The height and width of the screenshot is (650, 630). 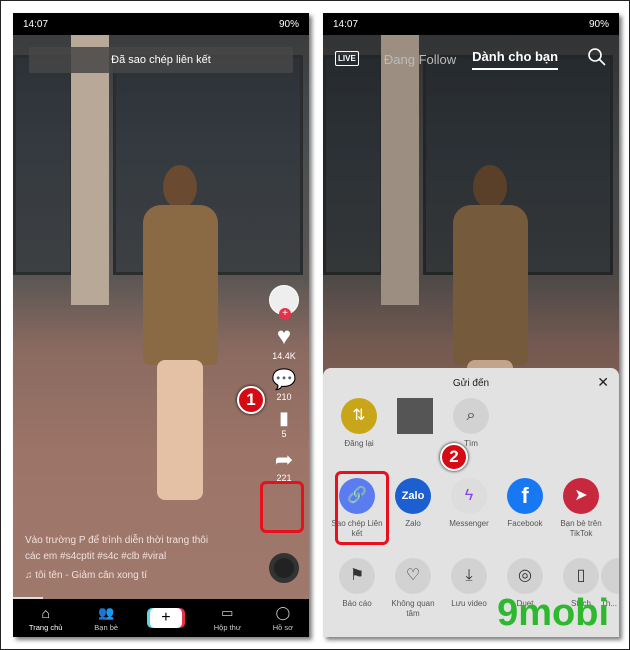 What do you see at coordinates (469, 523) in the screenshot?
I see `label: Messenger` at bounding box center [469, 523].